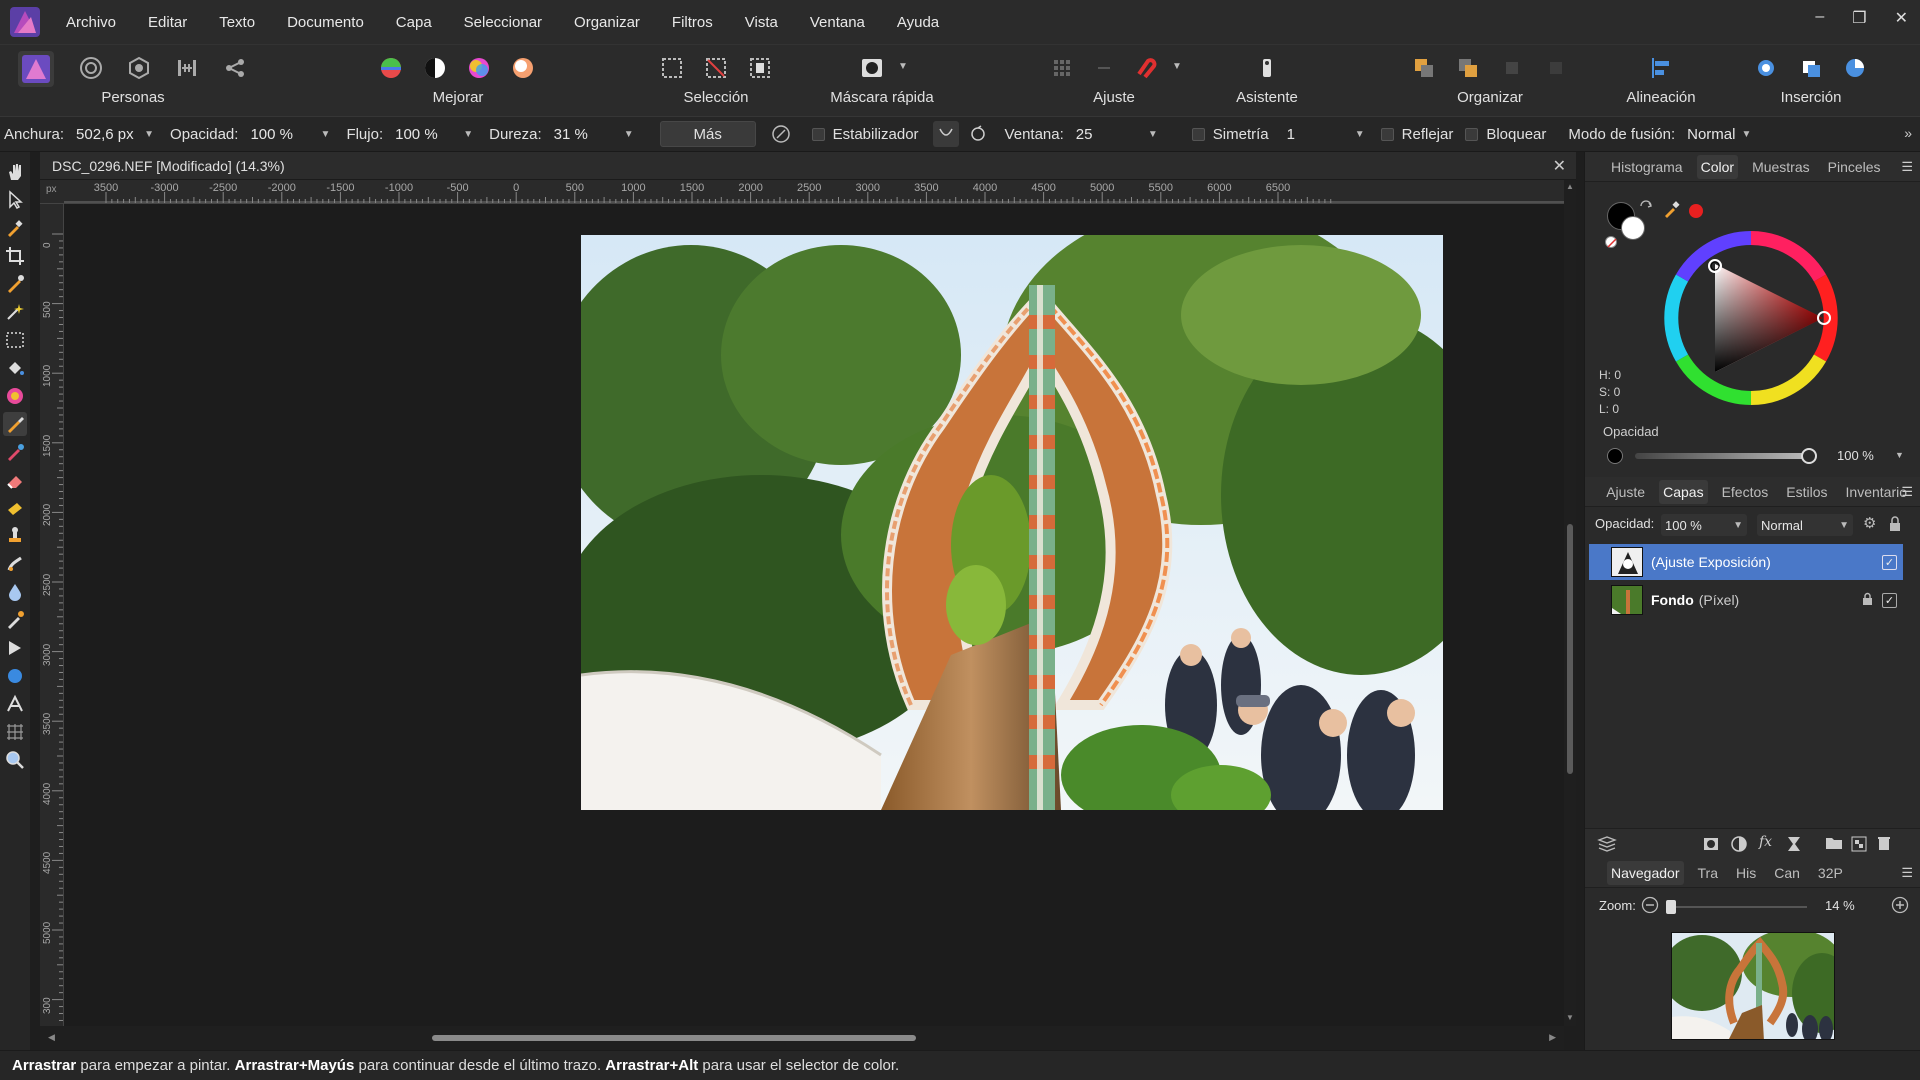 Image resolution: width=1920 pixels, height=1080 pixels. I want to click on tab-color: Color, so click(1717, 166).